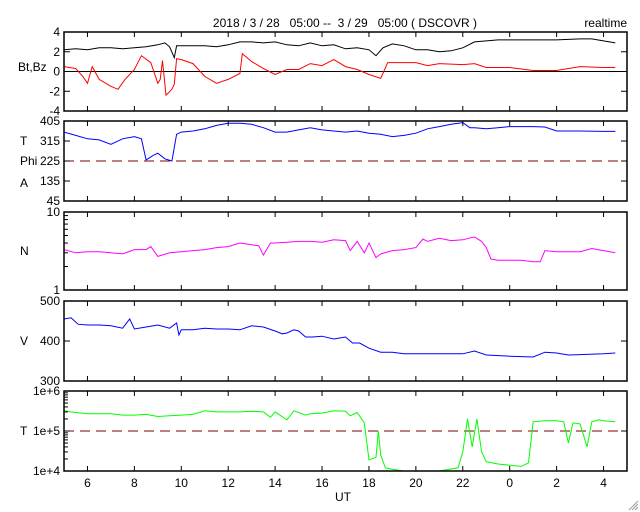 The height and width of the screenshot is (512, 640). I want to click on x-tick-label: 6, so click(87, 483).